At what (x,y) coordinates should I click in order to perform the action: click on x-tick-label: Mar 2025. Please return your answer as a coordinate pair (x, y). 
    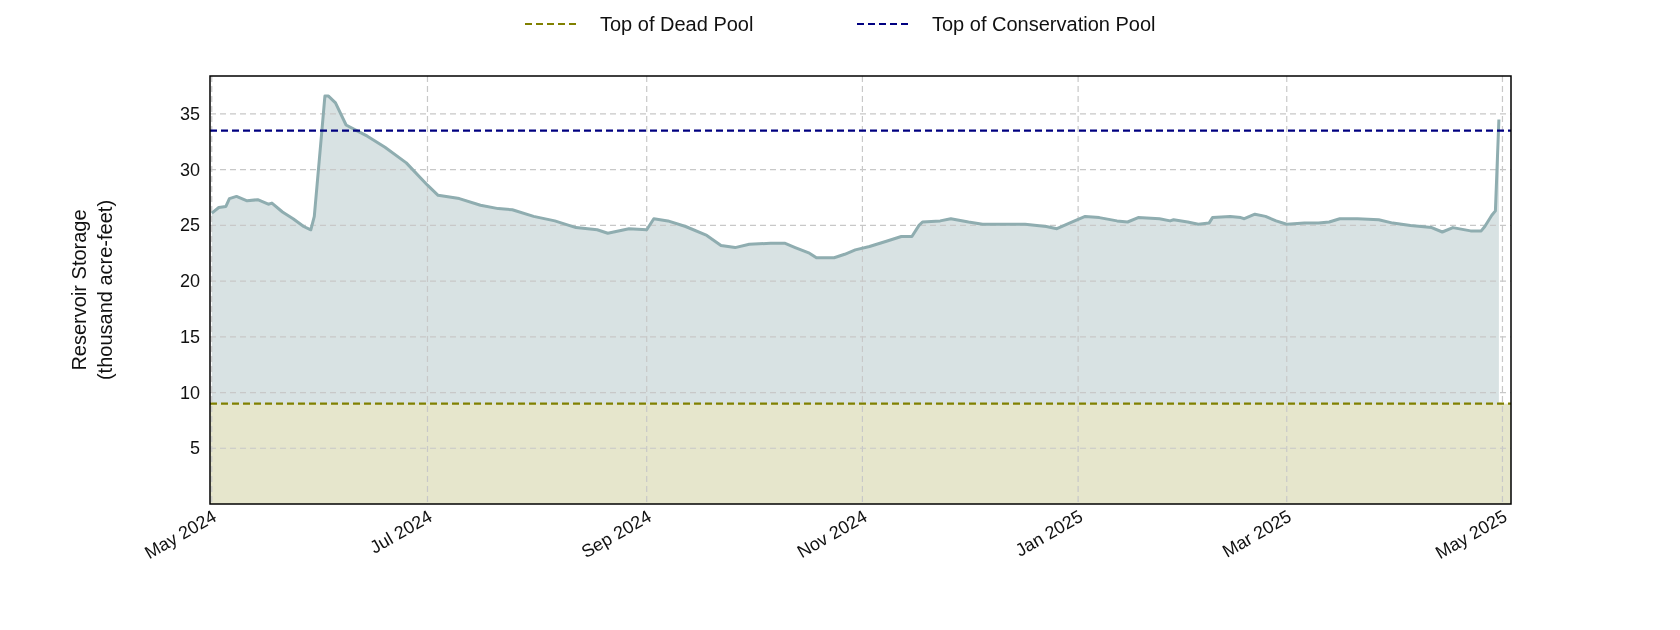
    Looking at the image, I should click on (1256, 534).